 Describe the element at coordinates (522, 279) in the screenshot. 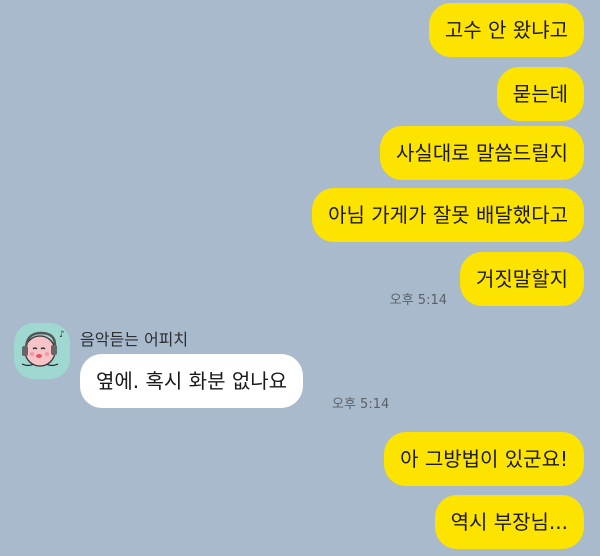

I see `my-message-bubble: 거짓말할지` at that location.